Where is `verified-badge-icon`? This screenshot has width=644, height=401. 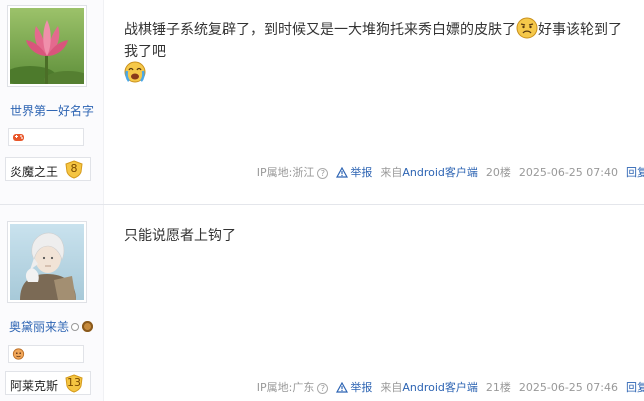 verified-badge-icon is located at coordinates (75, 326).